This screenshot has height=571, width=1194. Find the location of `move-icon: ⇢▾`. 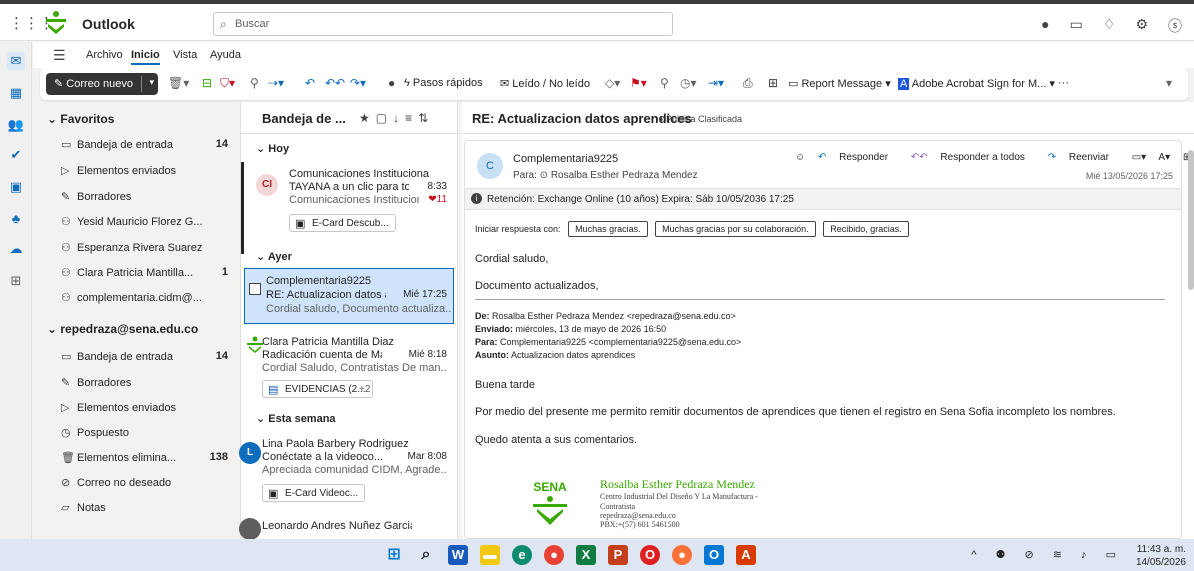

move-icon: ⇢▾ is located at coordinates (276, 83).